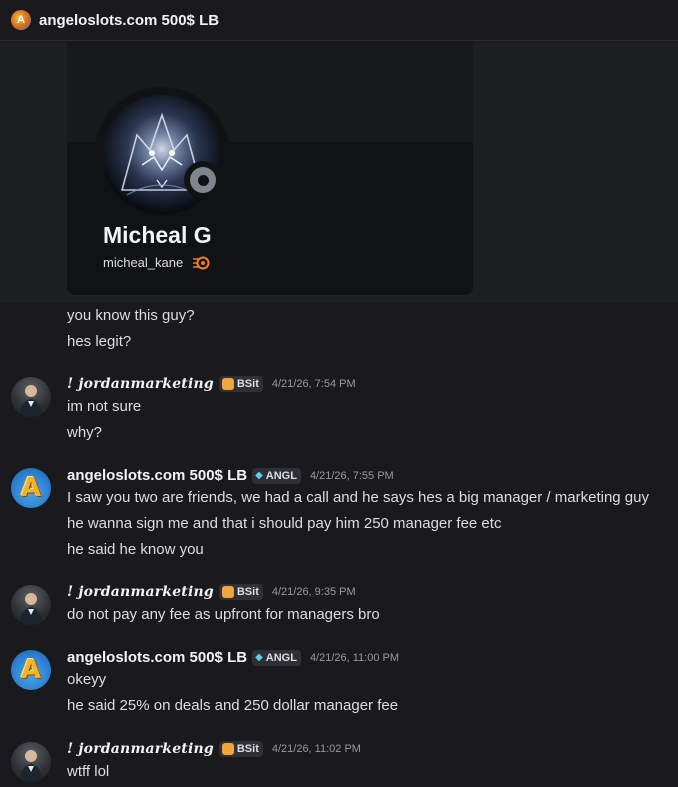 This screenshot has height=787, width=678. What do you see at coordinates (202, 263) in the screenshot?
I see `hypesquad-icon` at bounding box center [202, 263].